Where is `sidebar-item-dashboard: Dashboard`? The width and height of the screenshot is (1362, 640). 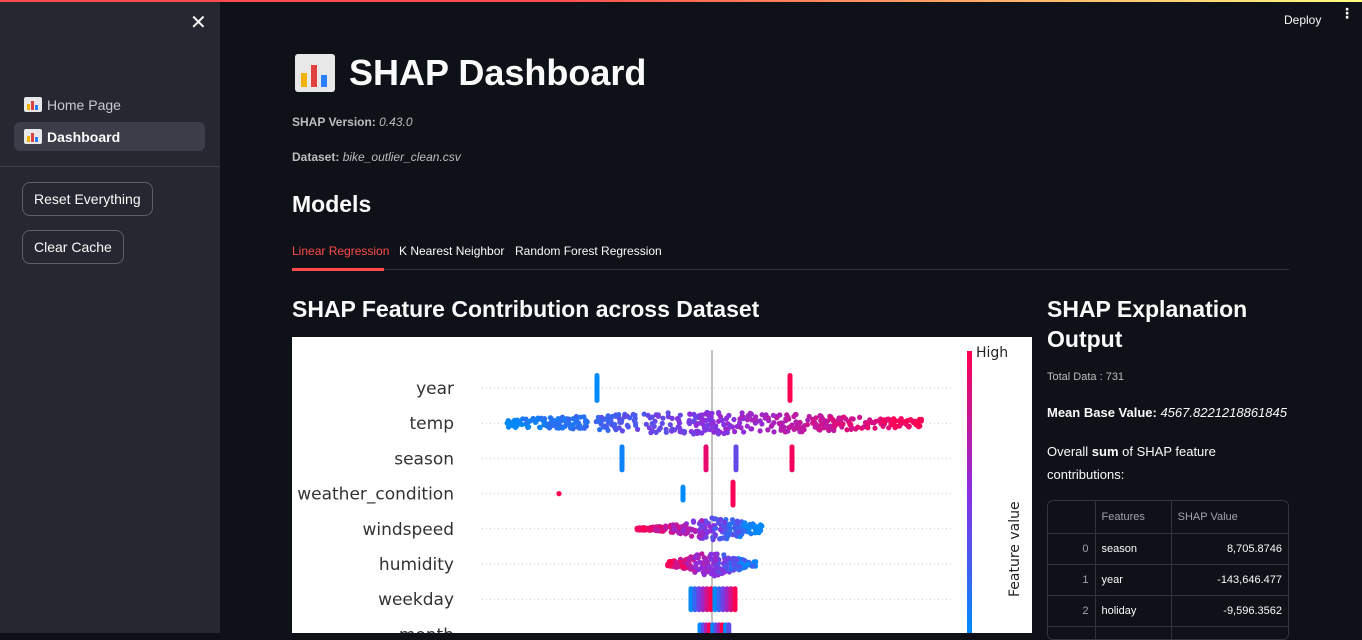 sidebar-item-dashboard: Dashboard is located at coordinates (109, 136).